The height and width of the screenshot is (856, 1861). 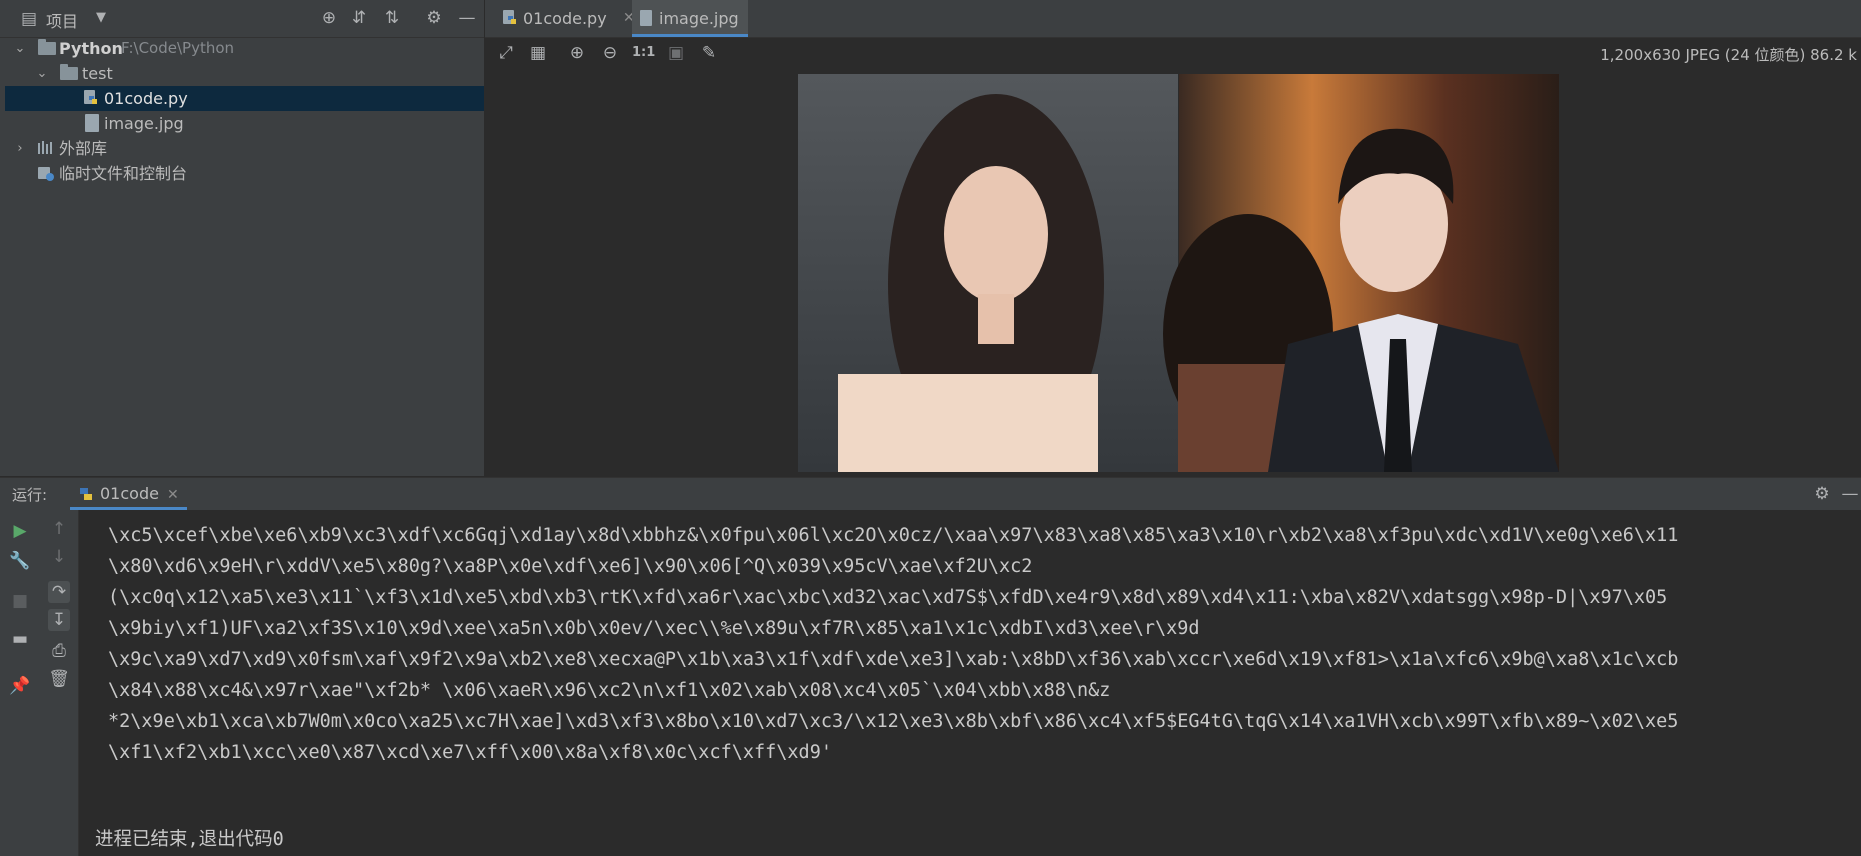 What do you see at coordinates (59, 592) in the screenshot?
I see `soft-wrap-icon: ↷` at bounding box center [59, 592].